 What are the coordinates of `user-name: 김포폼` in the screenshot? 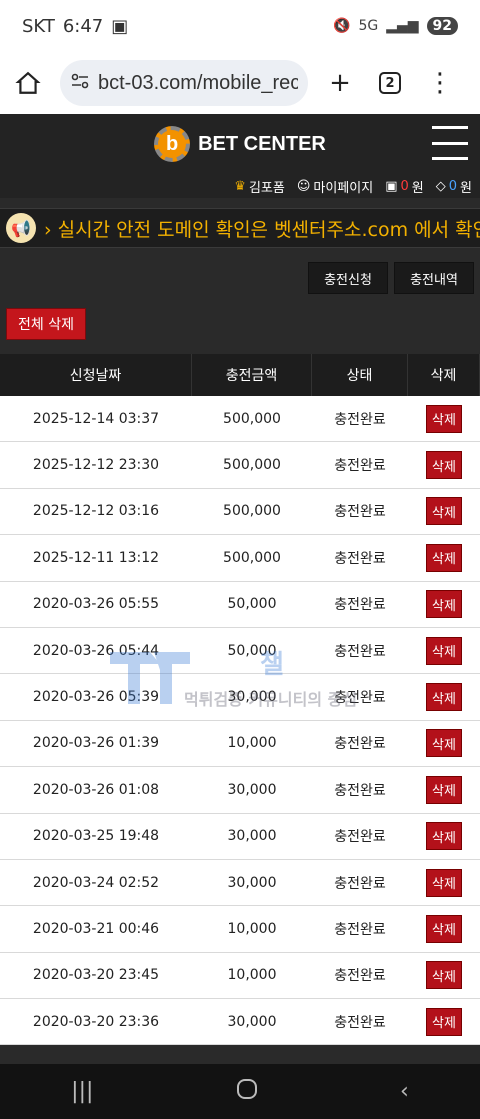 It's located at (266, 188).